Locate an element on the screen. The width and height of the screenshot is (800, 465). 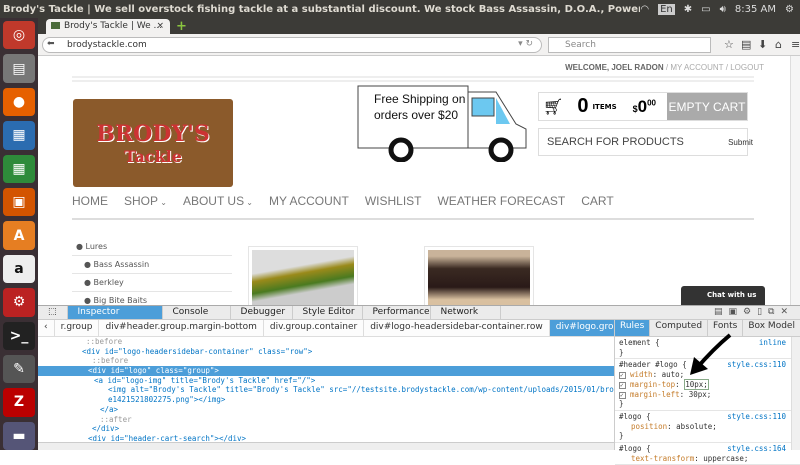
battery-icon: ▭ is located at coordinates (705, 9).